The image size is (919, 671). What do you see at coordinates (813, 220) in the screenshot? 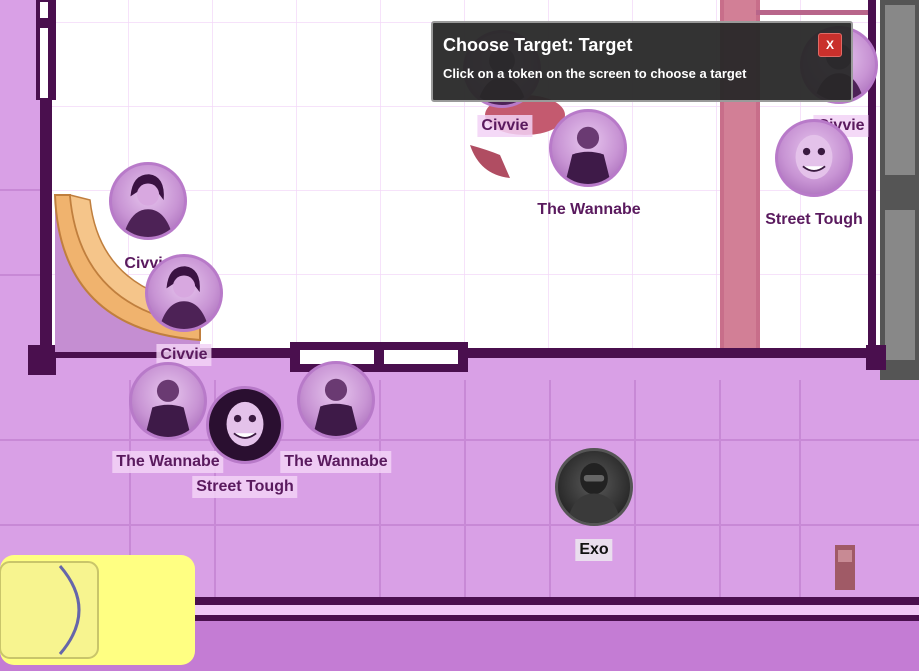
I see `token-label-street-tough-right: Street Tough` at bounding box center [813, 220].